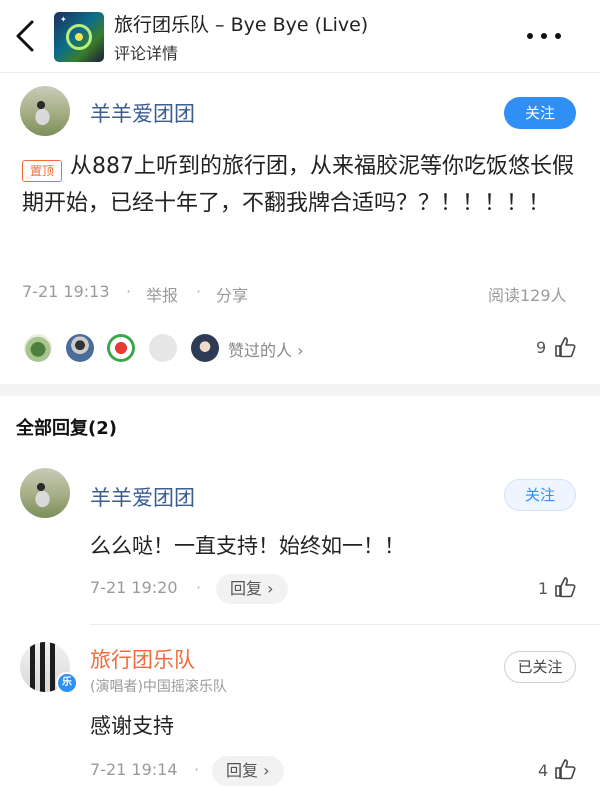  What do you see at coordinates (345, 624) in the screenshot?
I see `reply-divider` at bounding box center [345, 624].